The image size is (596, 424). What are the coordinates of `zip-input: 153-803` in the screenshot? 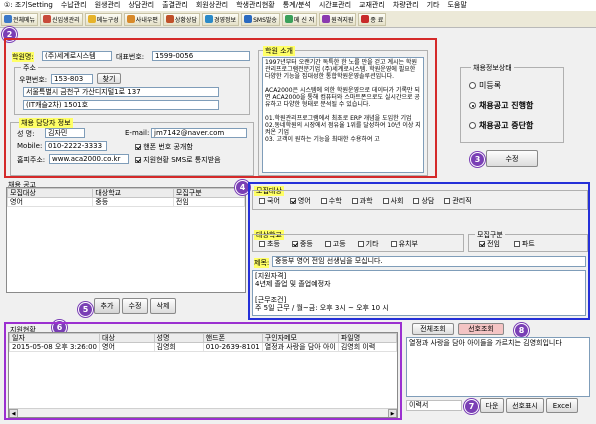 It's located at (72, 79).